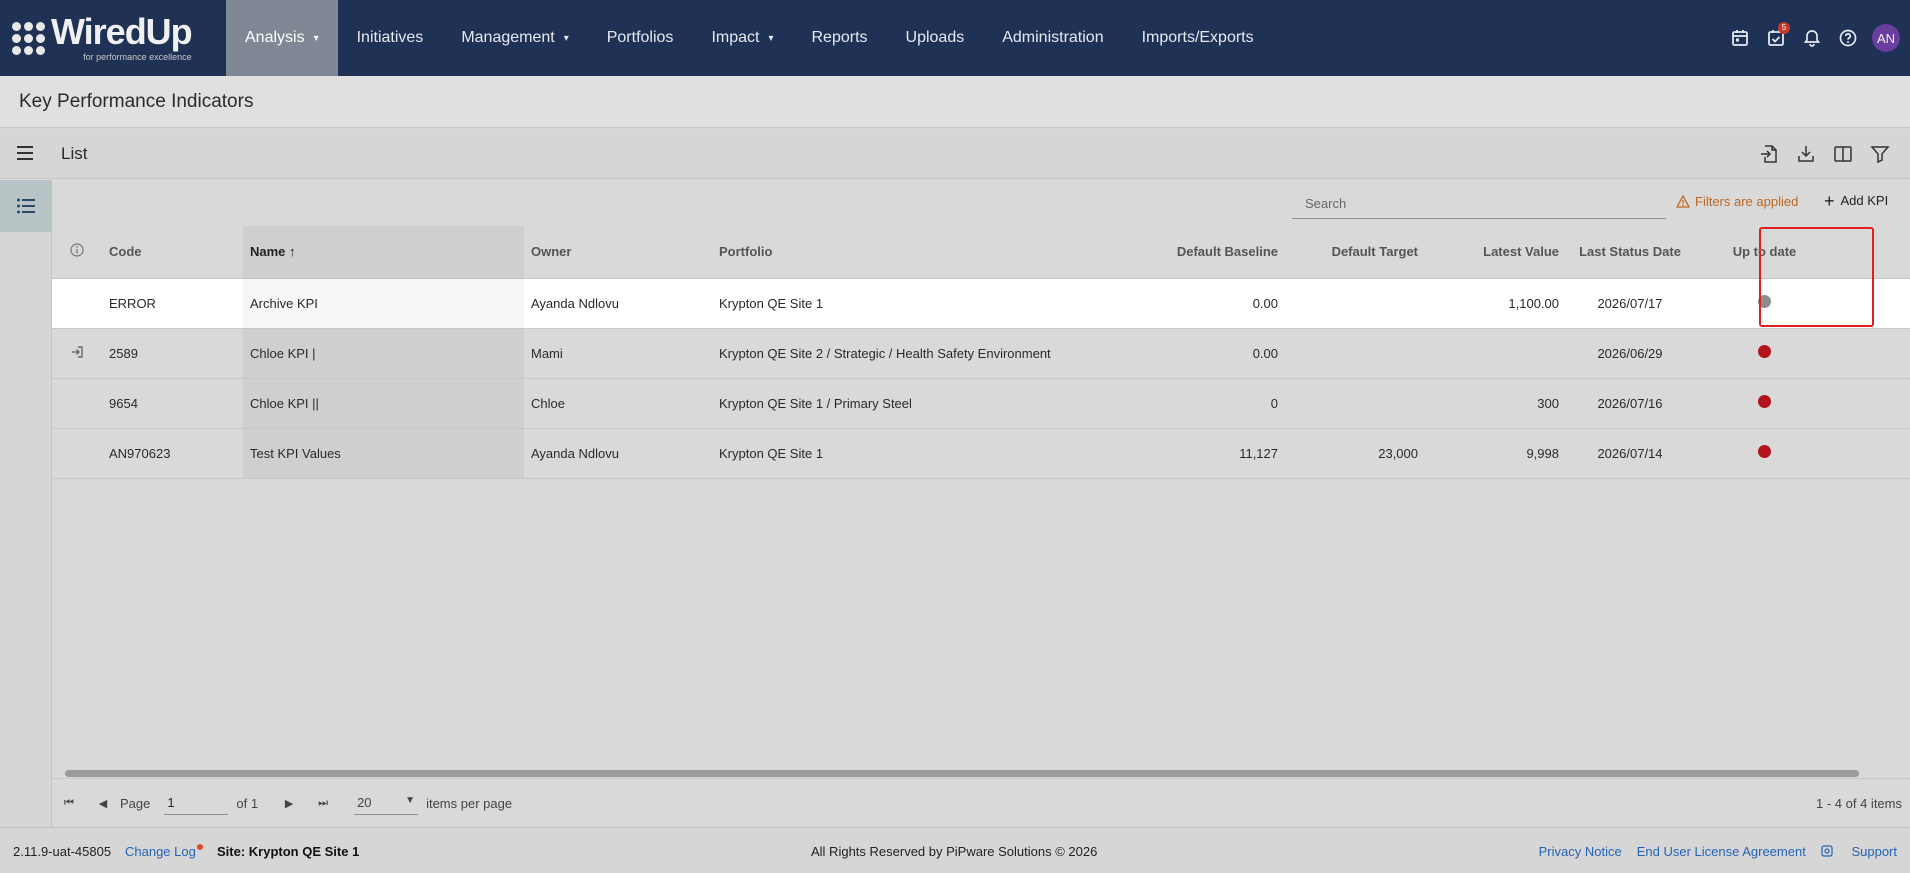 The image size is (1910, 873). I want to click on cell-default-baseline: 0, so click(1204, 403).